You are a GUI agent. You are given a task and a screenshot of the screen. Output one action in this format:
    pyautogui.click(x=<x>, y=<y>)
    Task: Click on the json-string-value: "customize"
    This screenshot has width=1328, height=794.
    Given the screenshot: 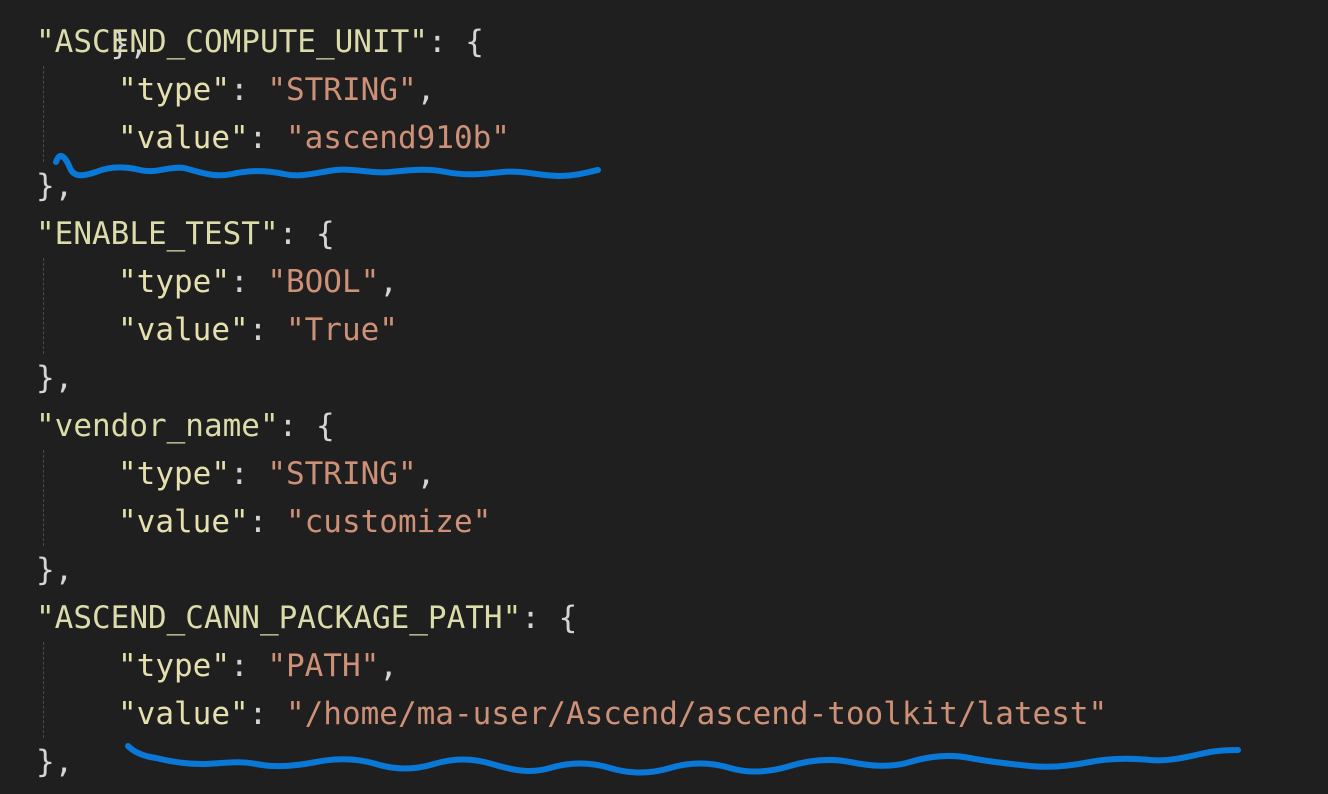 What is the action you would take?
    pyautogui.click(x=388, y=522)
    